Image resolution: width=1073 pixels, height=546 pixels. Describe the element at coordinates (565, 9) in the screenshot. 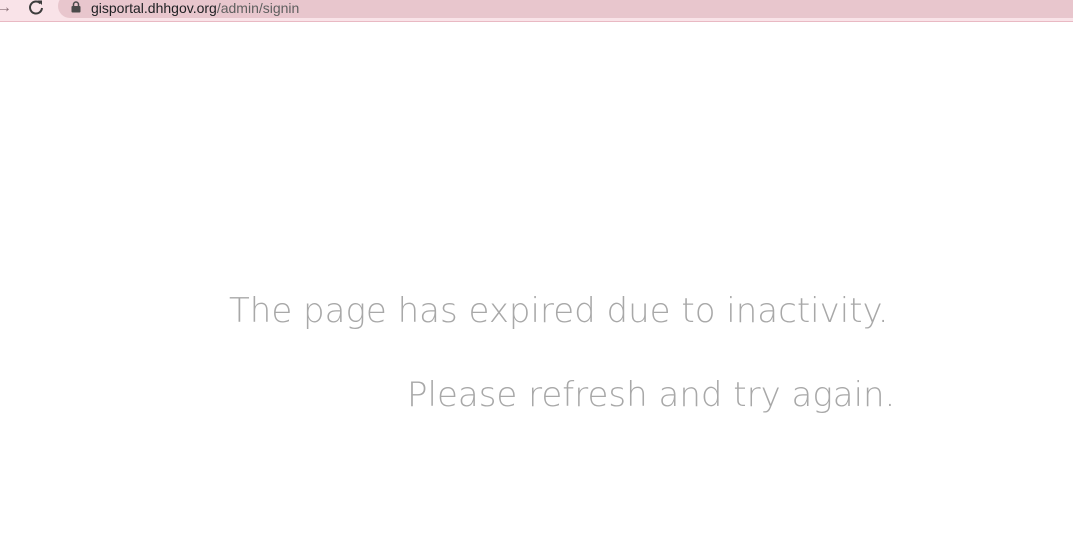

I see `address-bar: gisportal.dhhgov.org/admin/signin` at that location.